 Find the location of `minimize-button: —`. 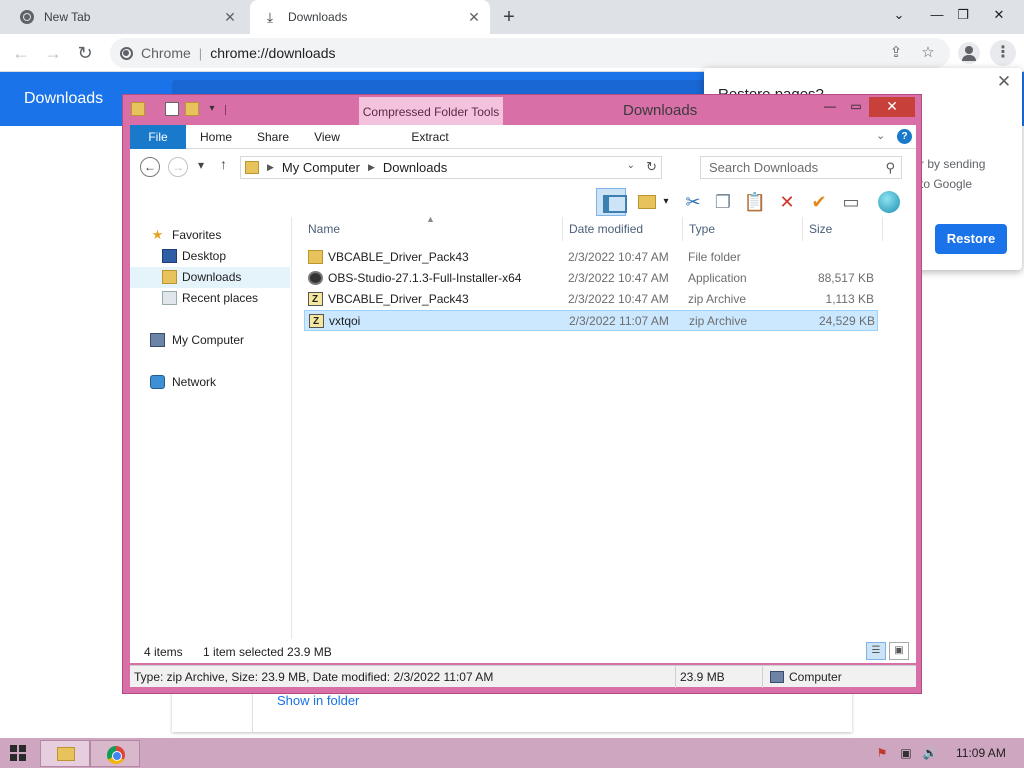

minimize-button: — is located at coordinates (830, 107).